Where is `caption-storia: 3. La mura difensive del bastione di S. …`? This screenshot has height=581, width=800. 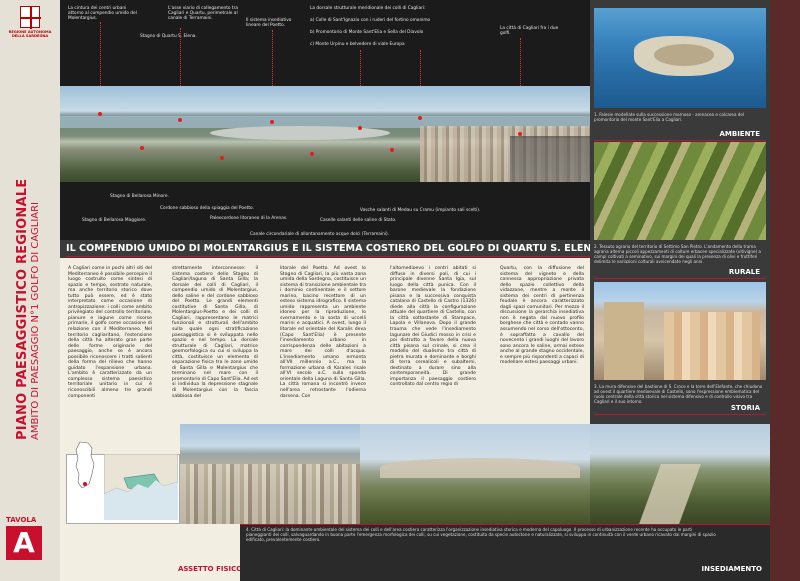 caption-storia: 3. La mura difensive del bastione di S. … is located at coordinates (678, 394).